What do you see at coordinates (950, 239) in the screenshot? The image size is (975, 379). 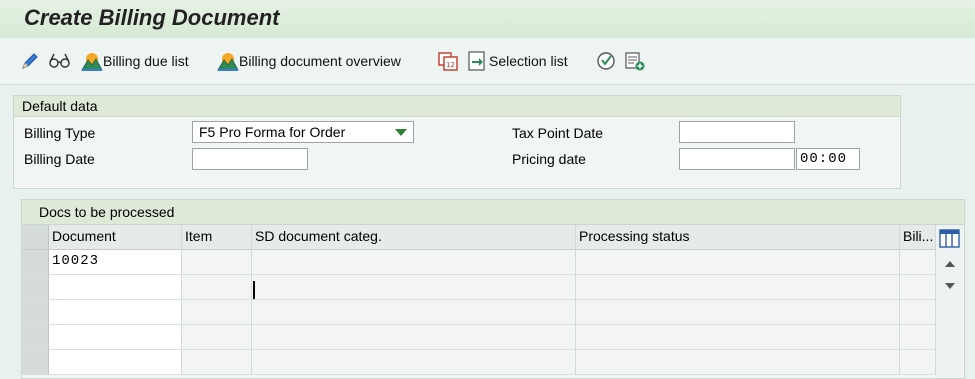 I see `column-settings-icon` at bounding box center [950, 239].